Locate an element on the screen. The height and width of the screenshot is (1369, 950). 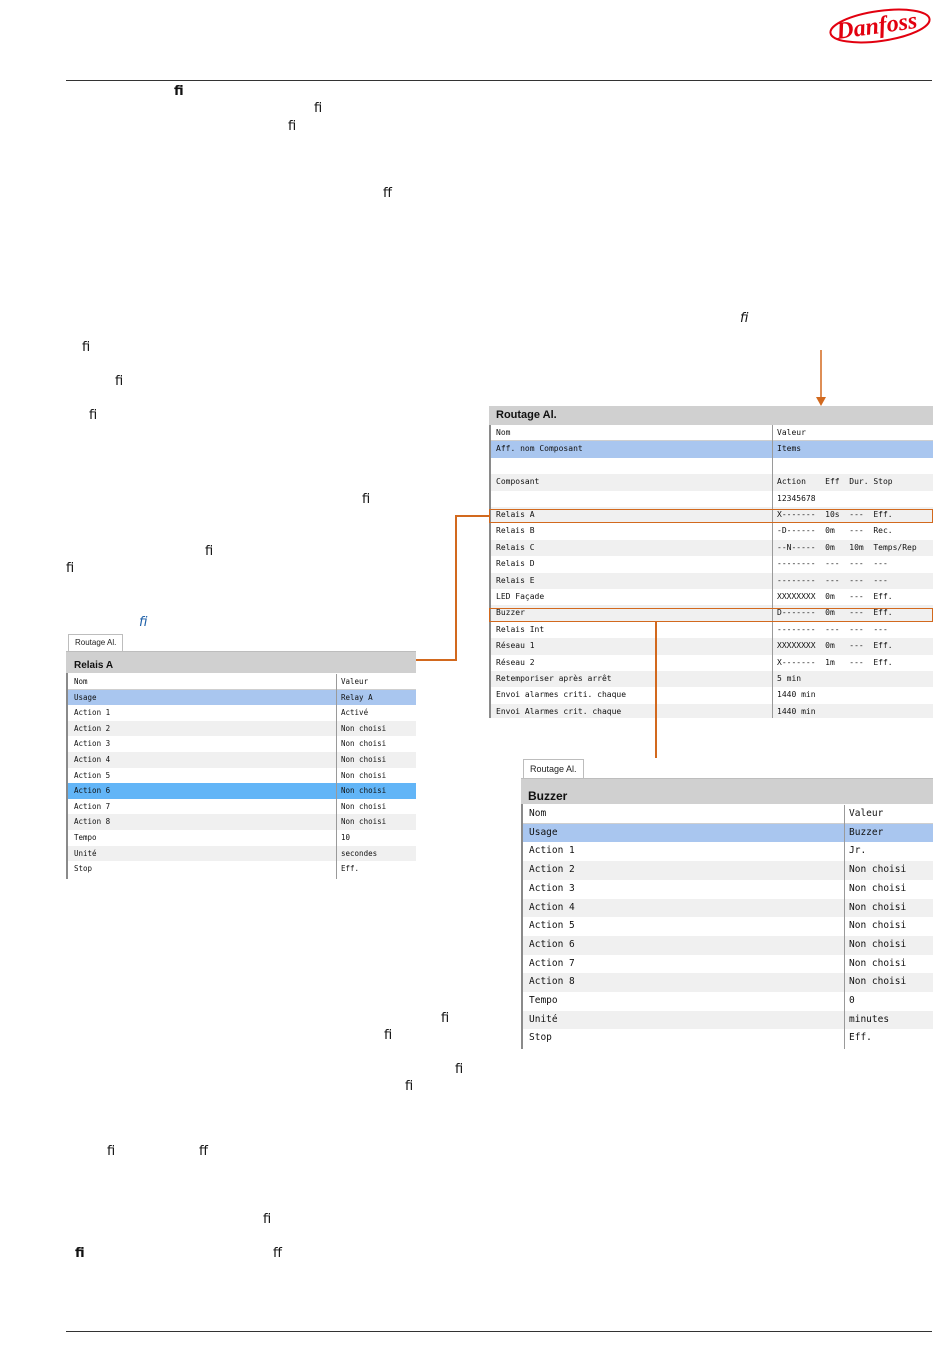
logo-text: Danfoss is located at coordinates (876, 26).